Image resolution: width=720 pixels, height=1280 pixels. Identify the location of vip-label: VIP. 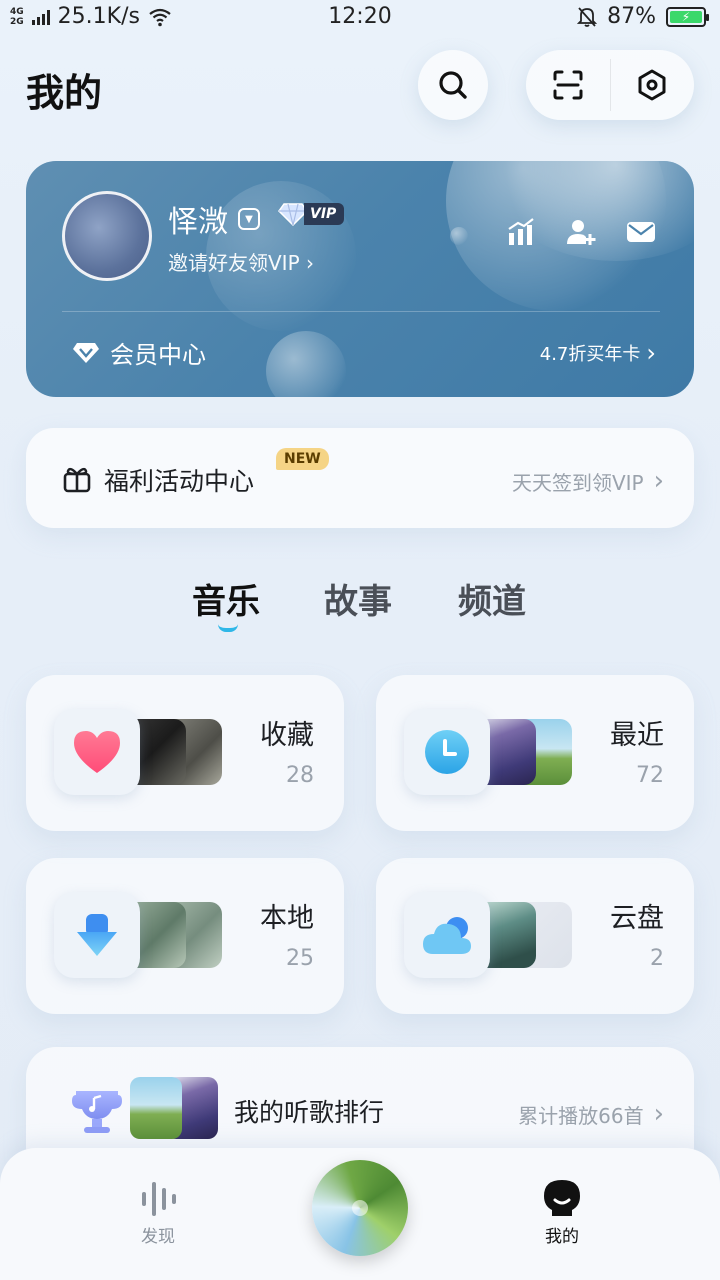
(324, 214).